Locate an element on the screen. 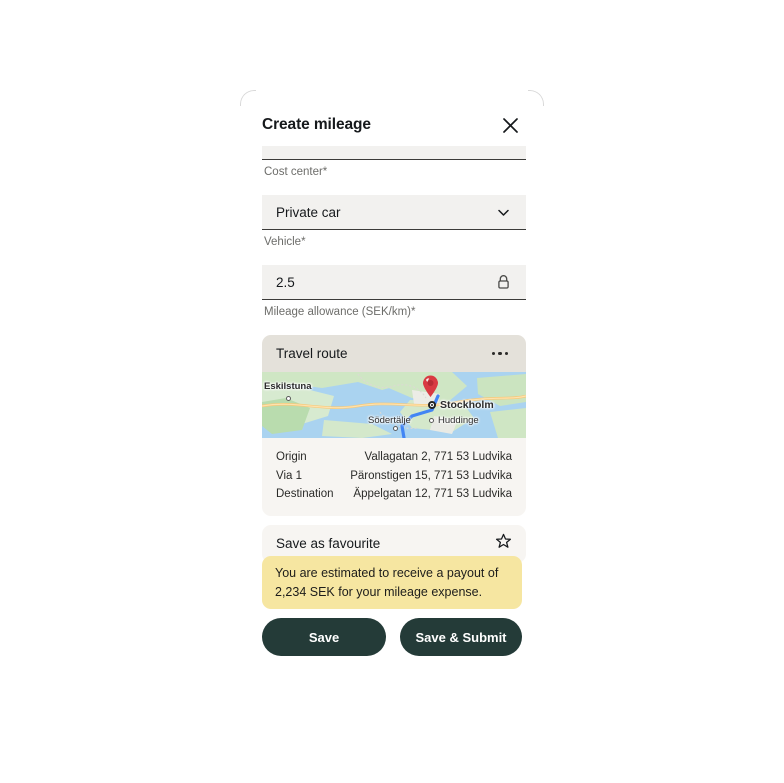 The image size is (784, 783). mileage-allowance-input: 2.5 is located at coordinates (394, 282).